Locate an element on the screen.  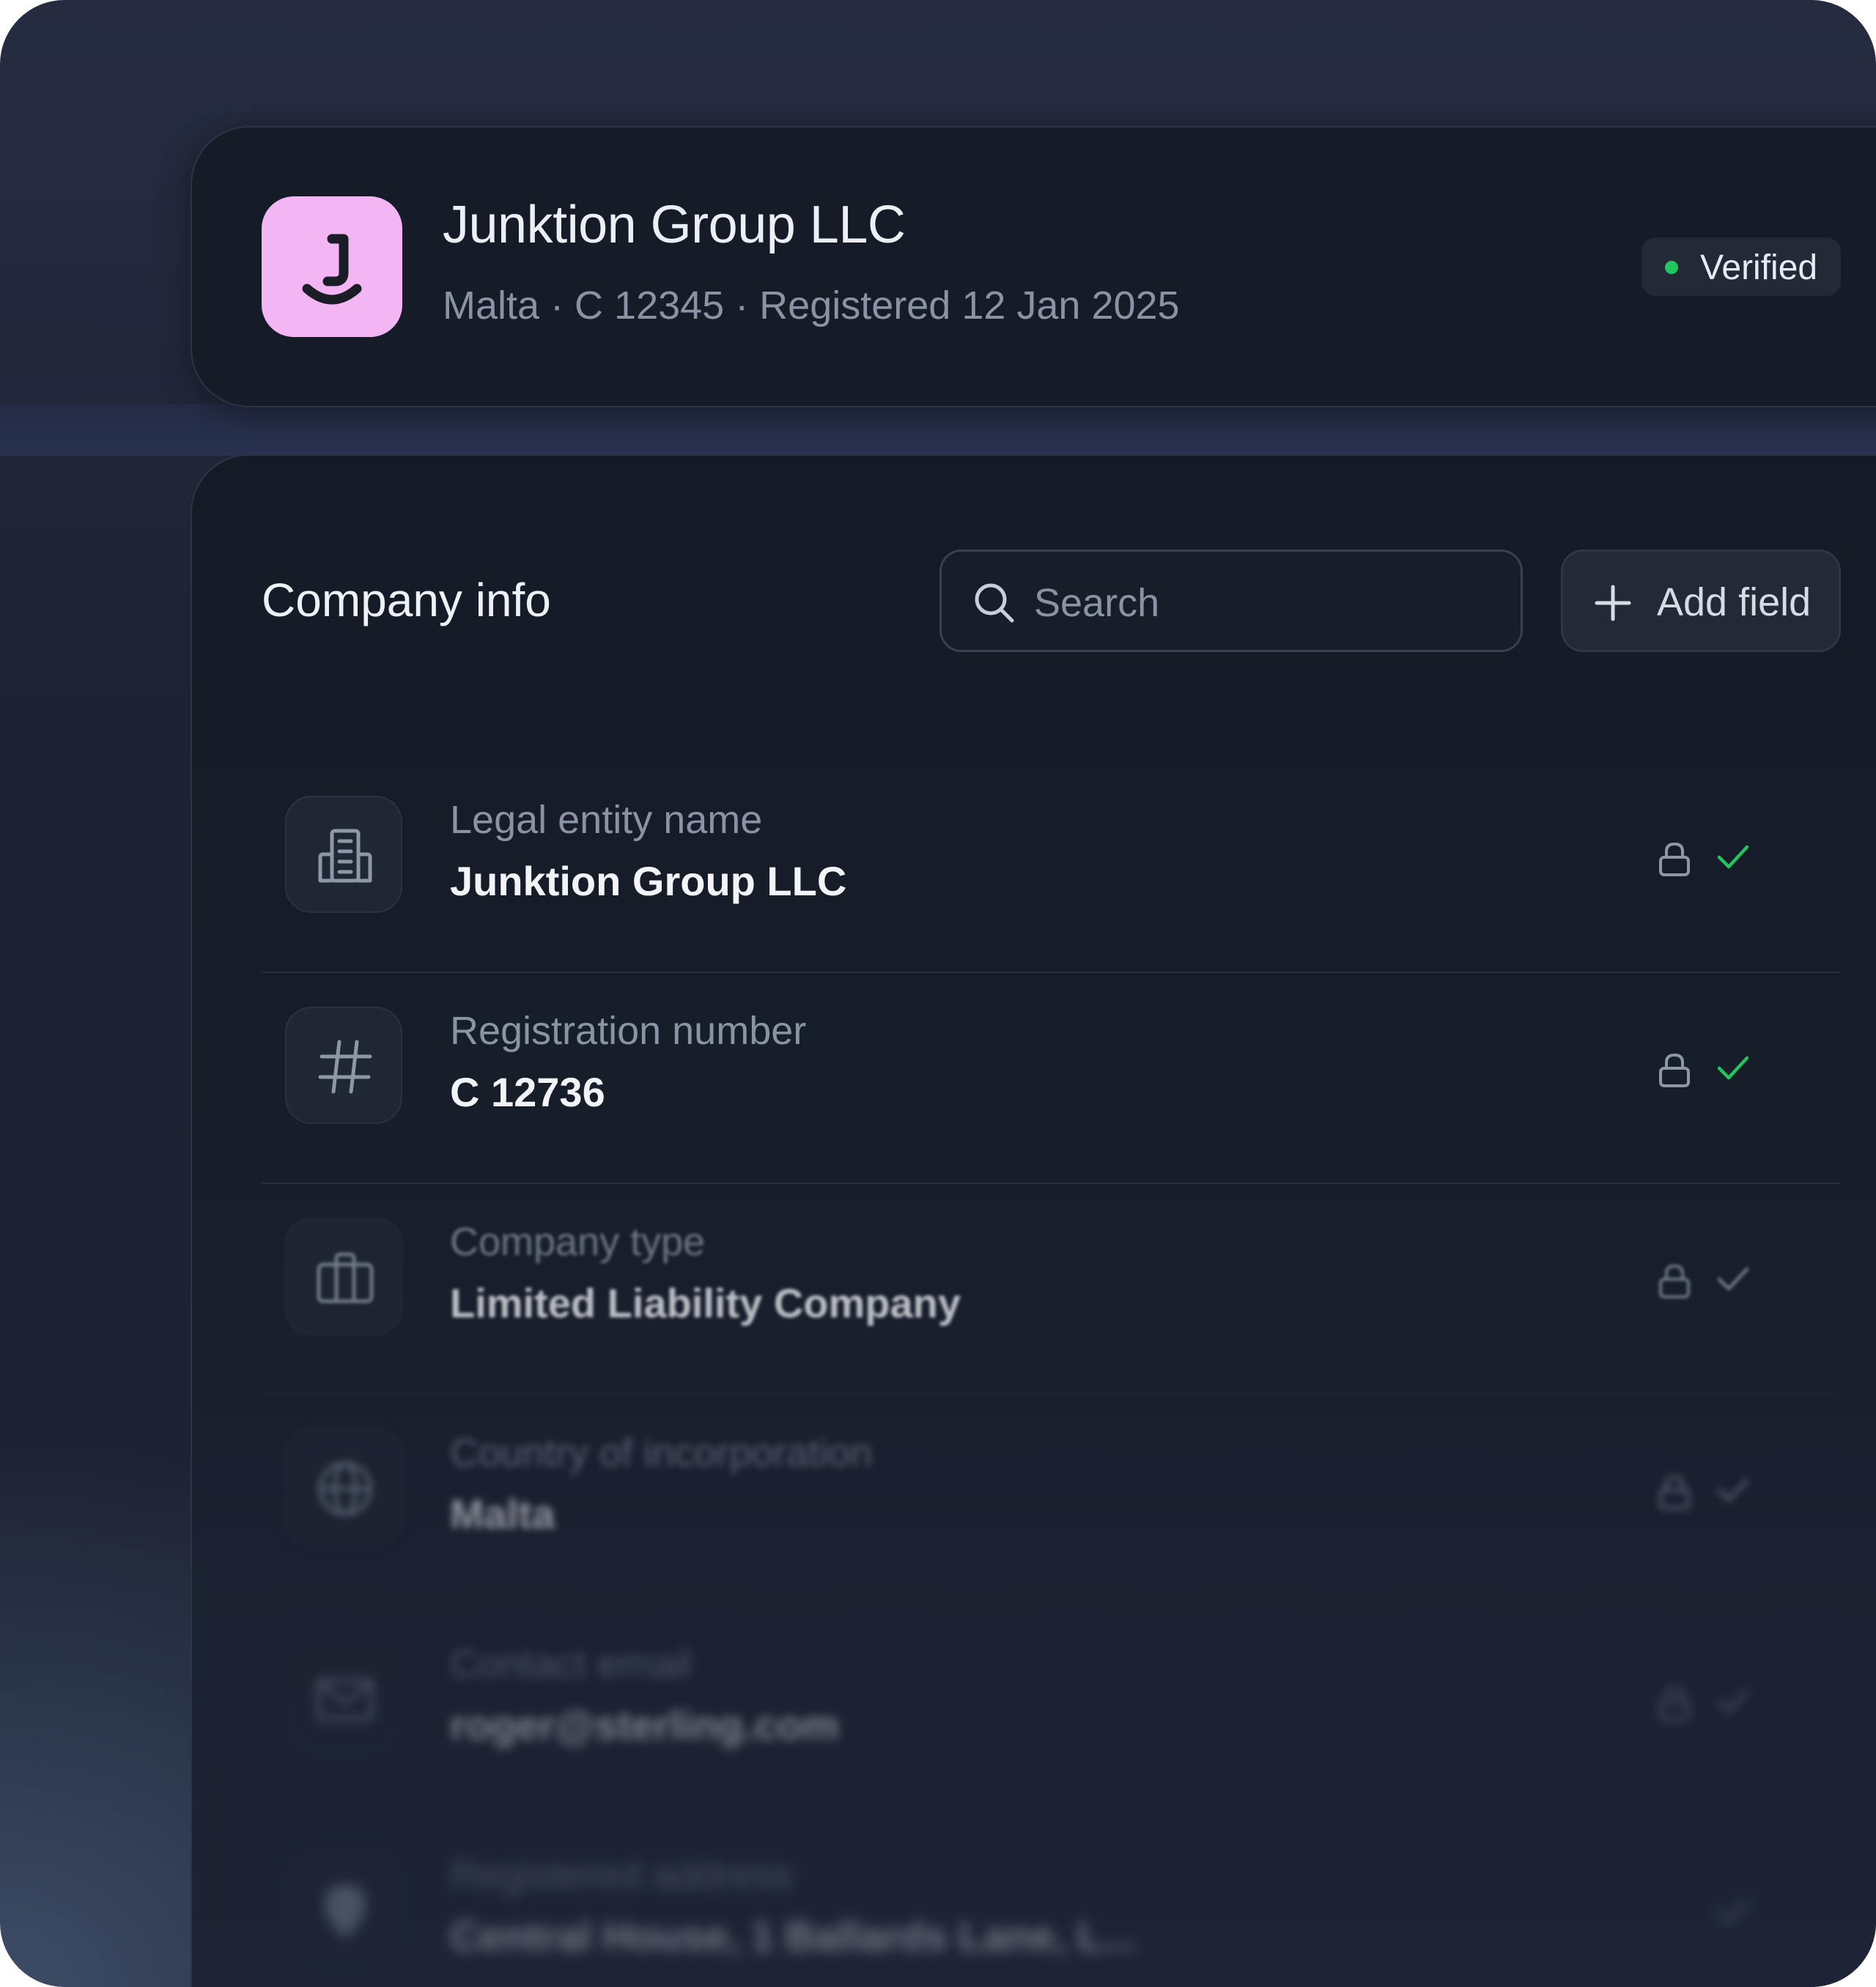
map-pin-icon is located at coordinates (343, 1909).